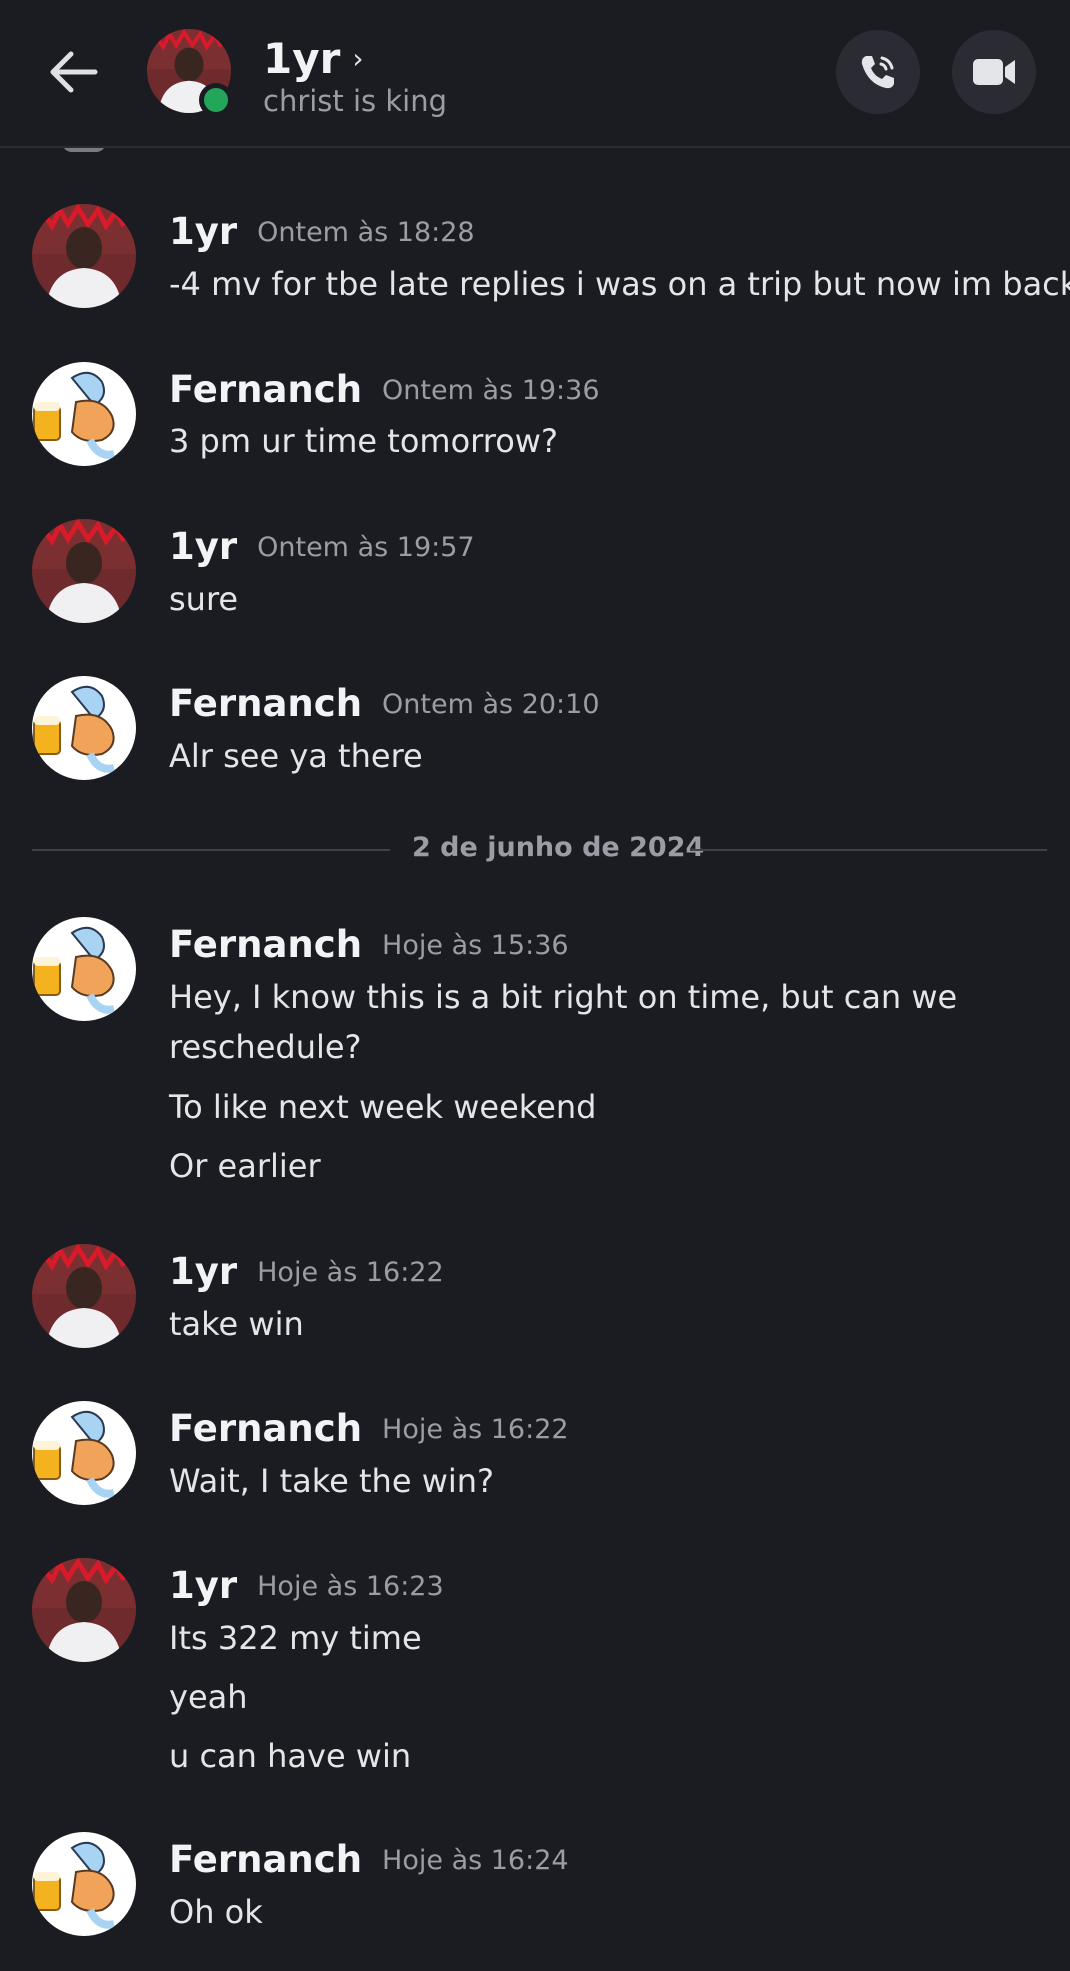  Describe the element at coordinates (332, 1481) in the screenshot. I see `message-text: Wait, I take the win?` at that location.